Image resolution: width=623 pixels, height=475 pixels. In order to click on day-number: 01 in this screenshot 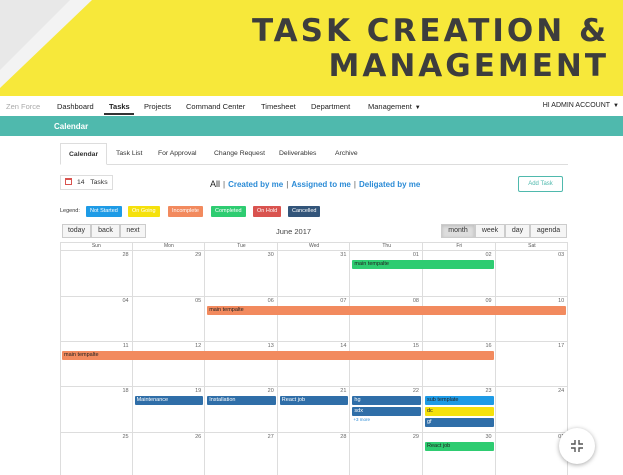, I will do `click(409, 255)`.